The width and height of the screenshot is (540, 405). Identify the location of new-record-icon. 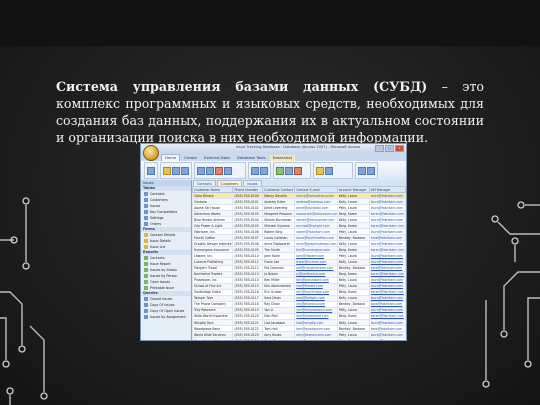
(280, 170).